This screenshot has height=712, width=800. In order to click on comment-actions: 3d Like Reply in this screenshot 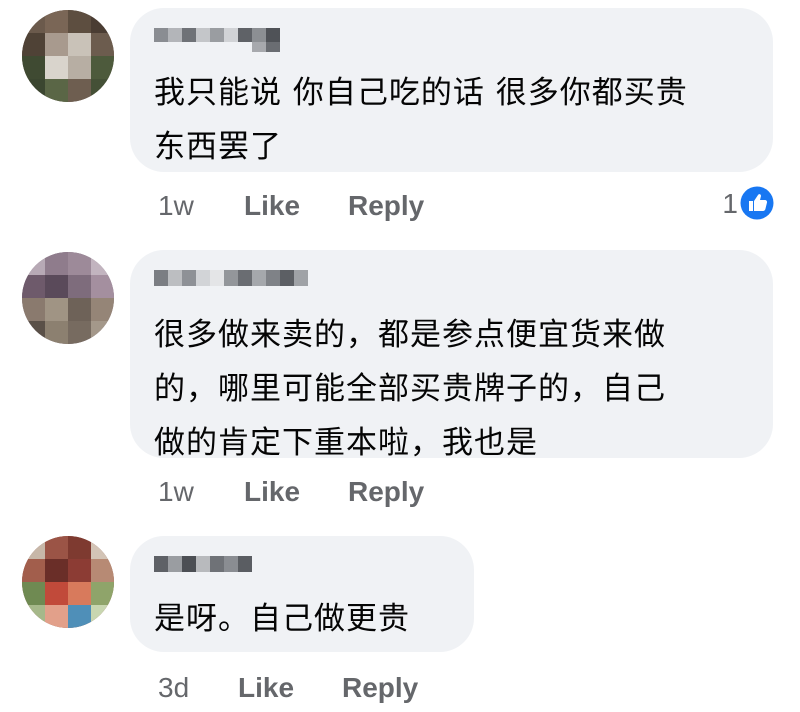, I will do `click(318, 688)`.